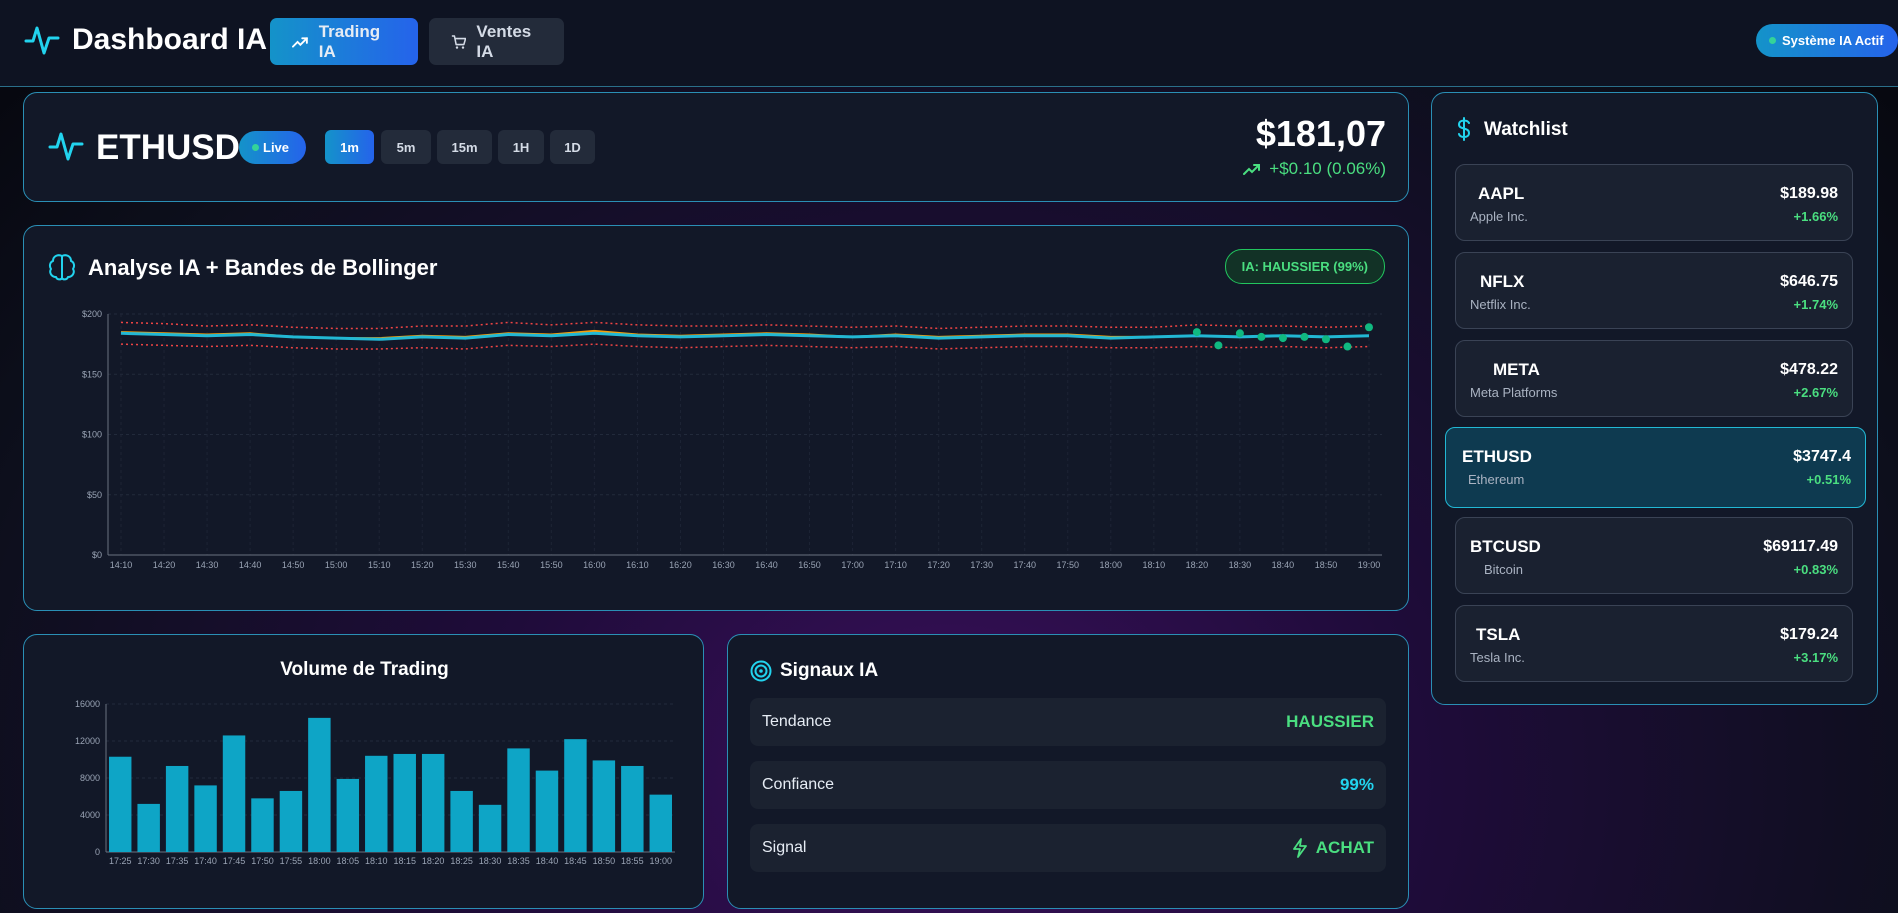 This screenshot has width=1898, height=913. What do you see at coordinates (164, 565) in the screenshot?
I see `x-tick-label: 14:20` at bounding box center [164, 565].